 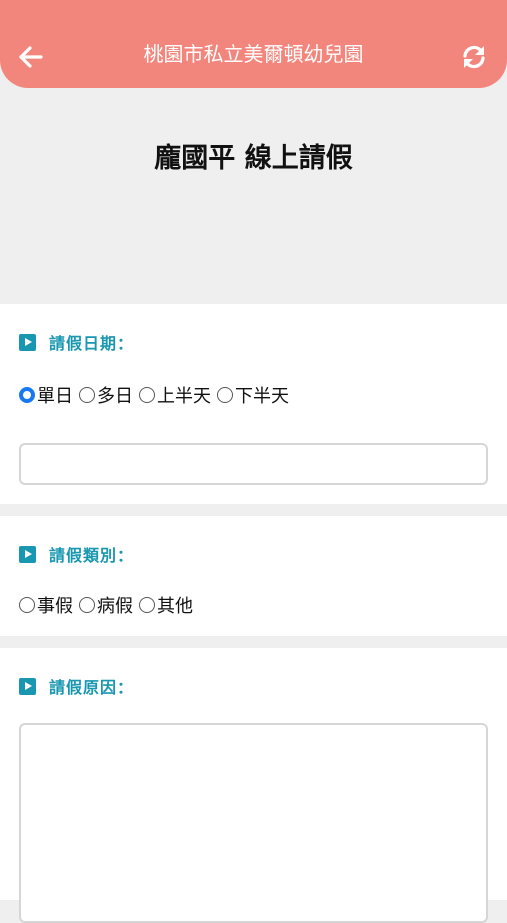 What do you see at coordinates (253, 54) in the screenshot?
I see `app-title: 桃園市私立美爾頓幼兒園` at bounding box center [253, 54].